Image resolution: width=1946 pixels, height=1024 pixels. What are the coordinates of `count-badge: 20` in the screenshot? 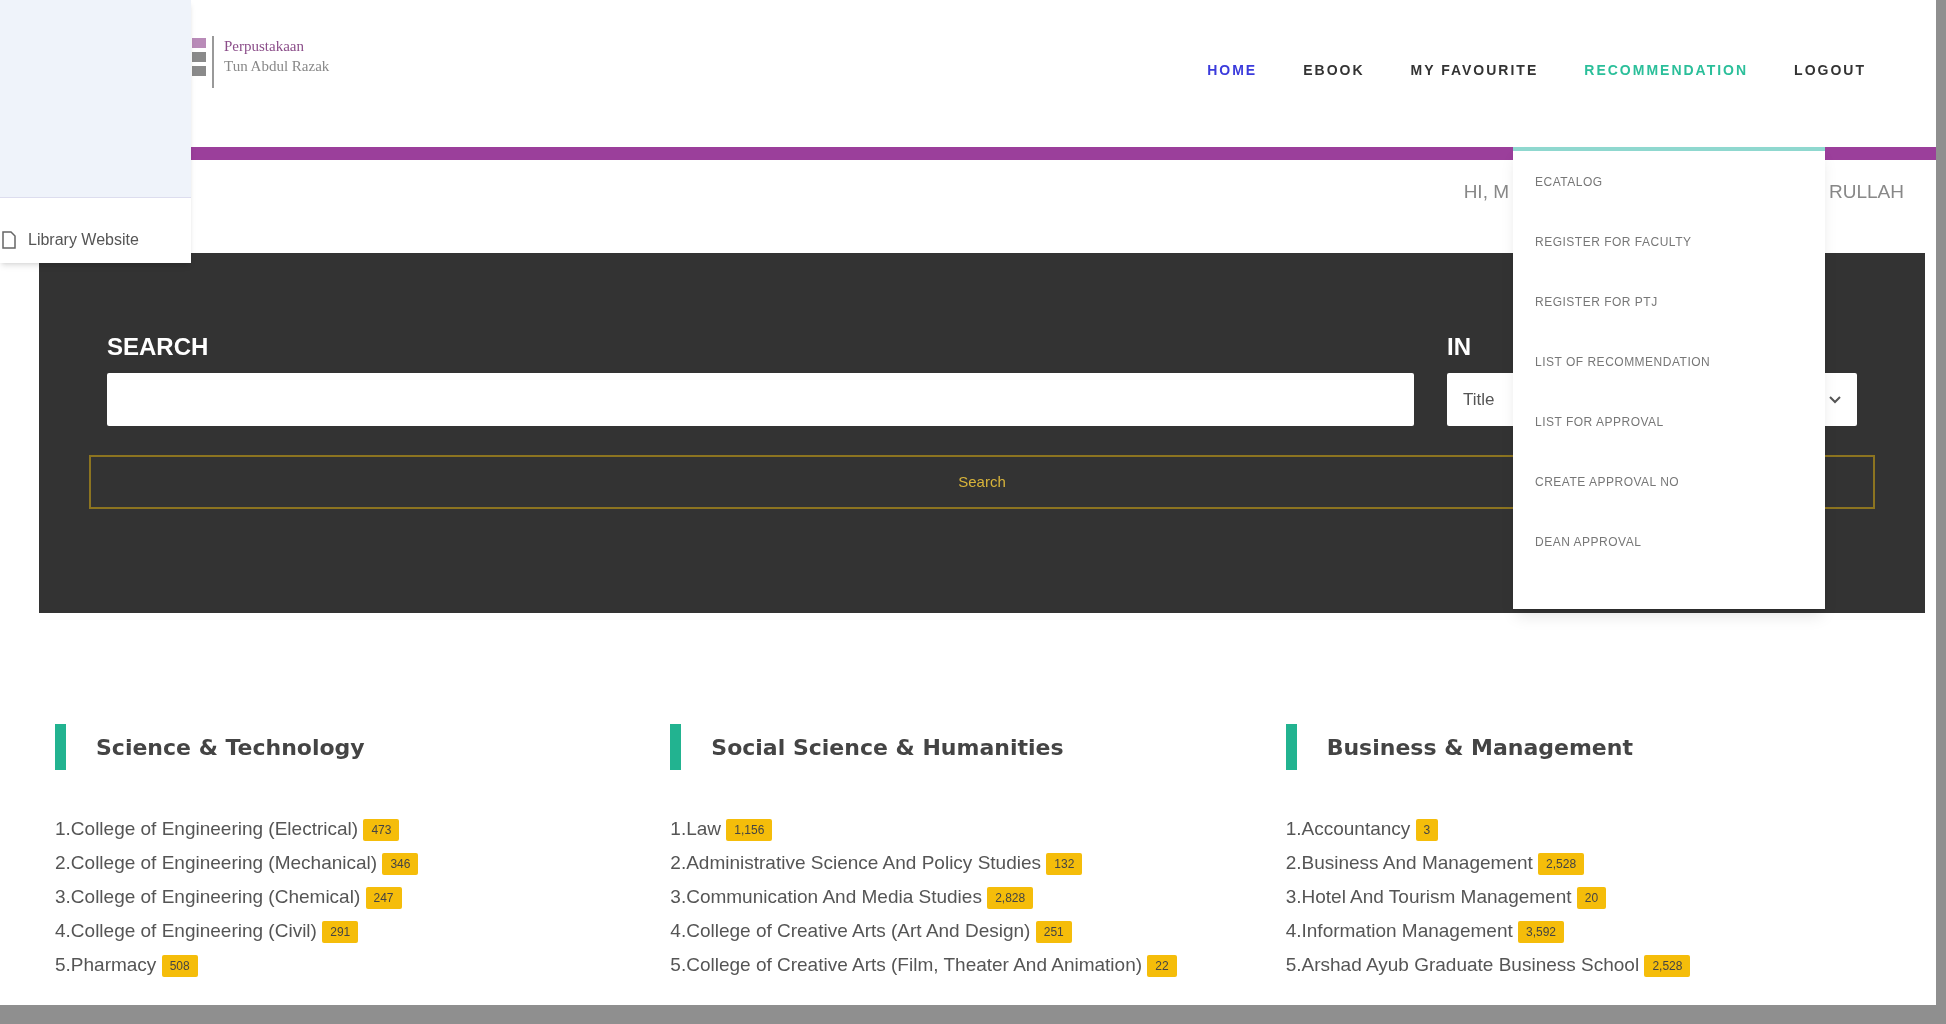 It's located at (1591, 898).